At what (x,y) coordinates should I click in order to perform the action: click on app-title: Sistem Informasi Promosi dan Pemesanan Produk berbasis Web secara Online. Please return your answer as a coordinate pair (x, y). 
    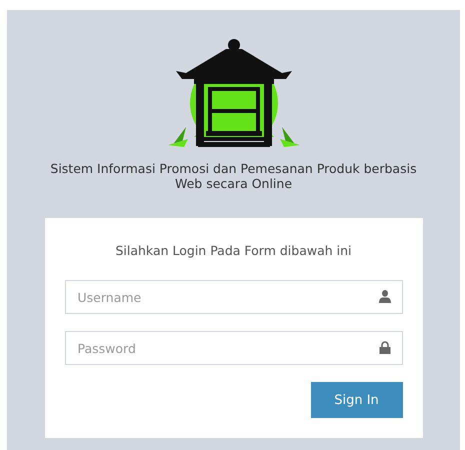
    Looking at the image, I should click on (233, 176).